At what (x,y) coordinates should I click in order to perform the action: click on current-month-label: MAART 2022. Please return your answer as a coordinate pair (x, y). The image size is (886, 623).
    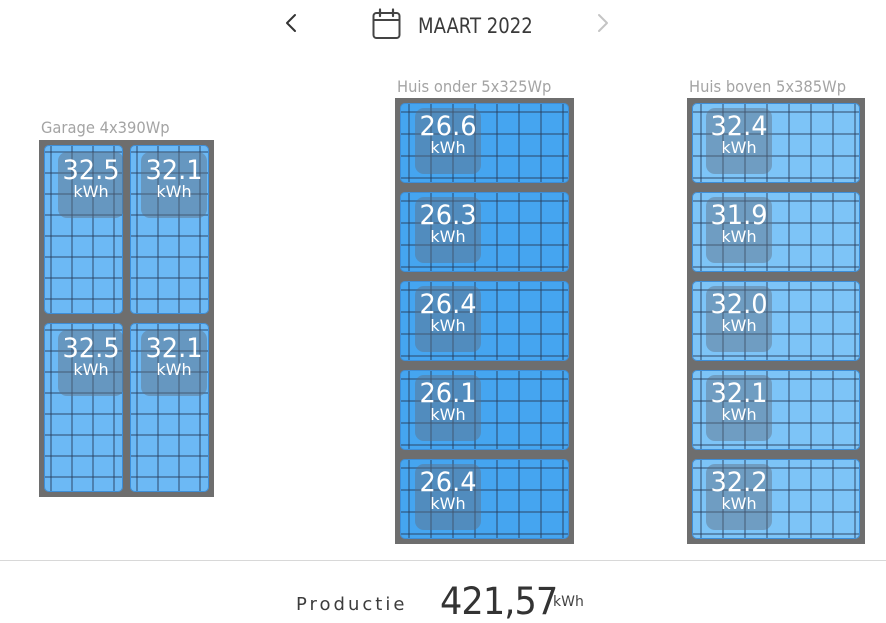
    Looking at the image, I should click on (475, 26).